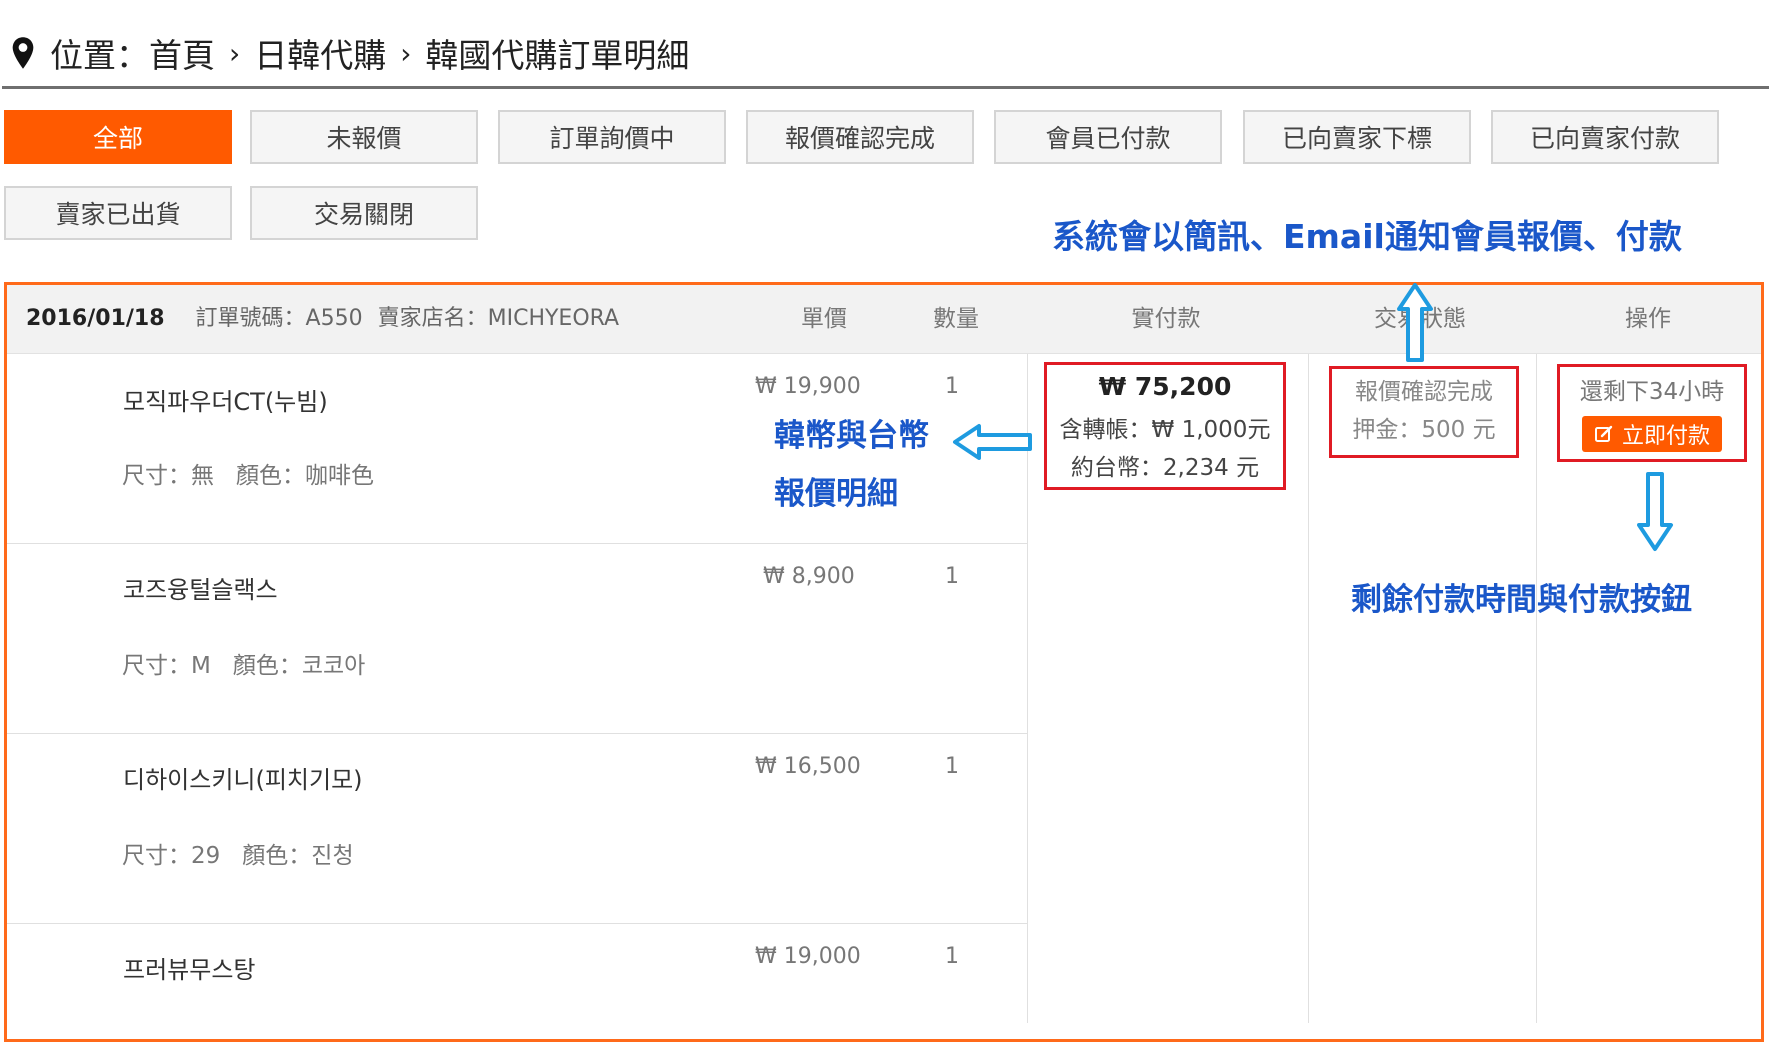 Image resolution: width=1769 pixels, height=1042 pixels. Describe the element at coordinates (1521, 600) in the screenshot. I see `annotation-remaining: 剩餘付款時間與付款按鈕` at that location.